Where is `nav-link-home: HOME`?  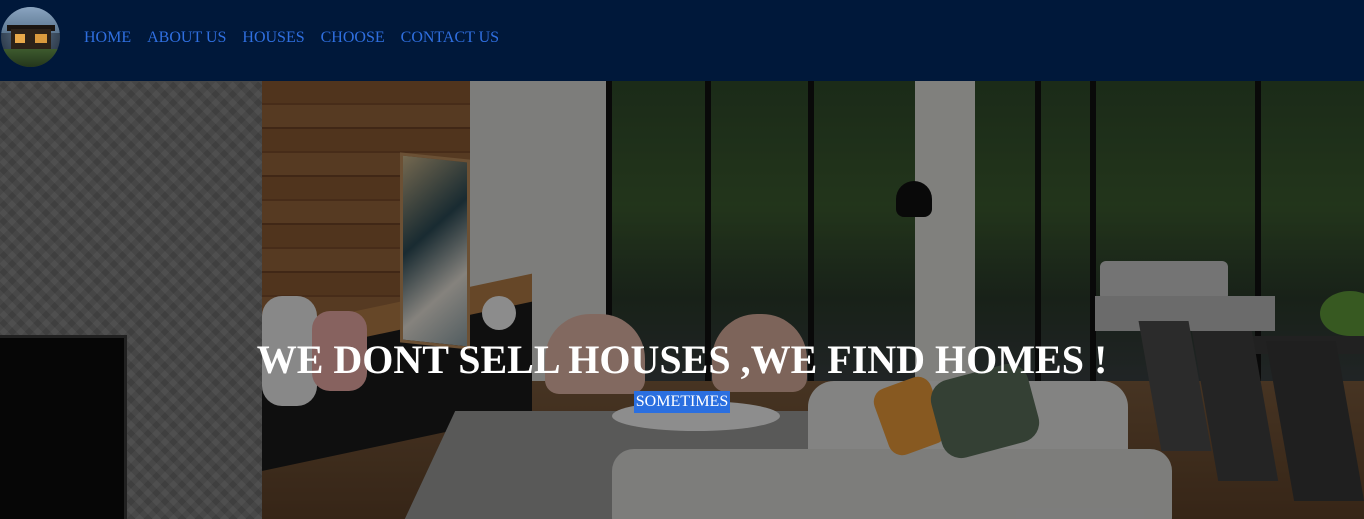 nav-link-home: HOME is located at coordinates (107, 38).